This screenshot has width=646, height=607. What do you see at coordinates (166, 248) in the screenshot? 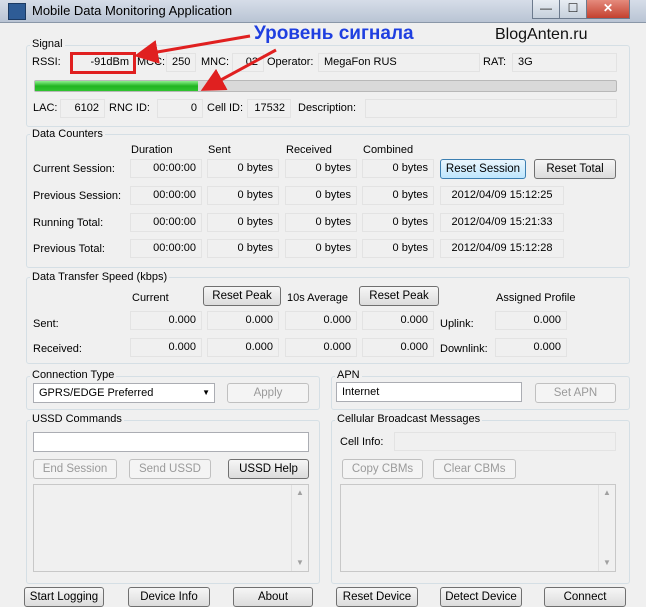
I see `previous-total-duration: 00:00:00` at bounding box center [166, 248].